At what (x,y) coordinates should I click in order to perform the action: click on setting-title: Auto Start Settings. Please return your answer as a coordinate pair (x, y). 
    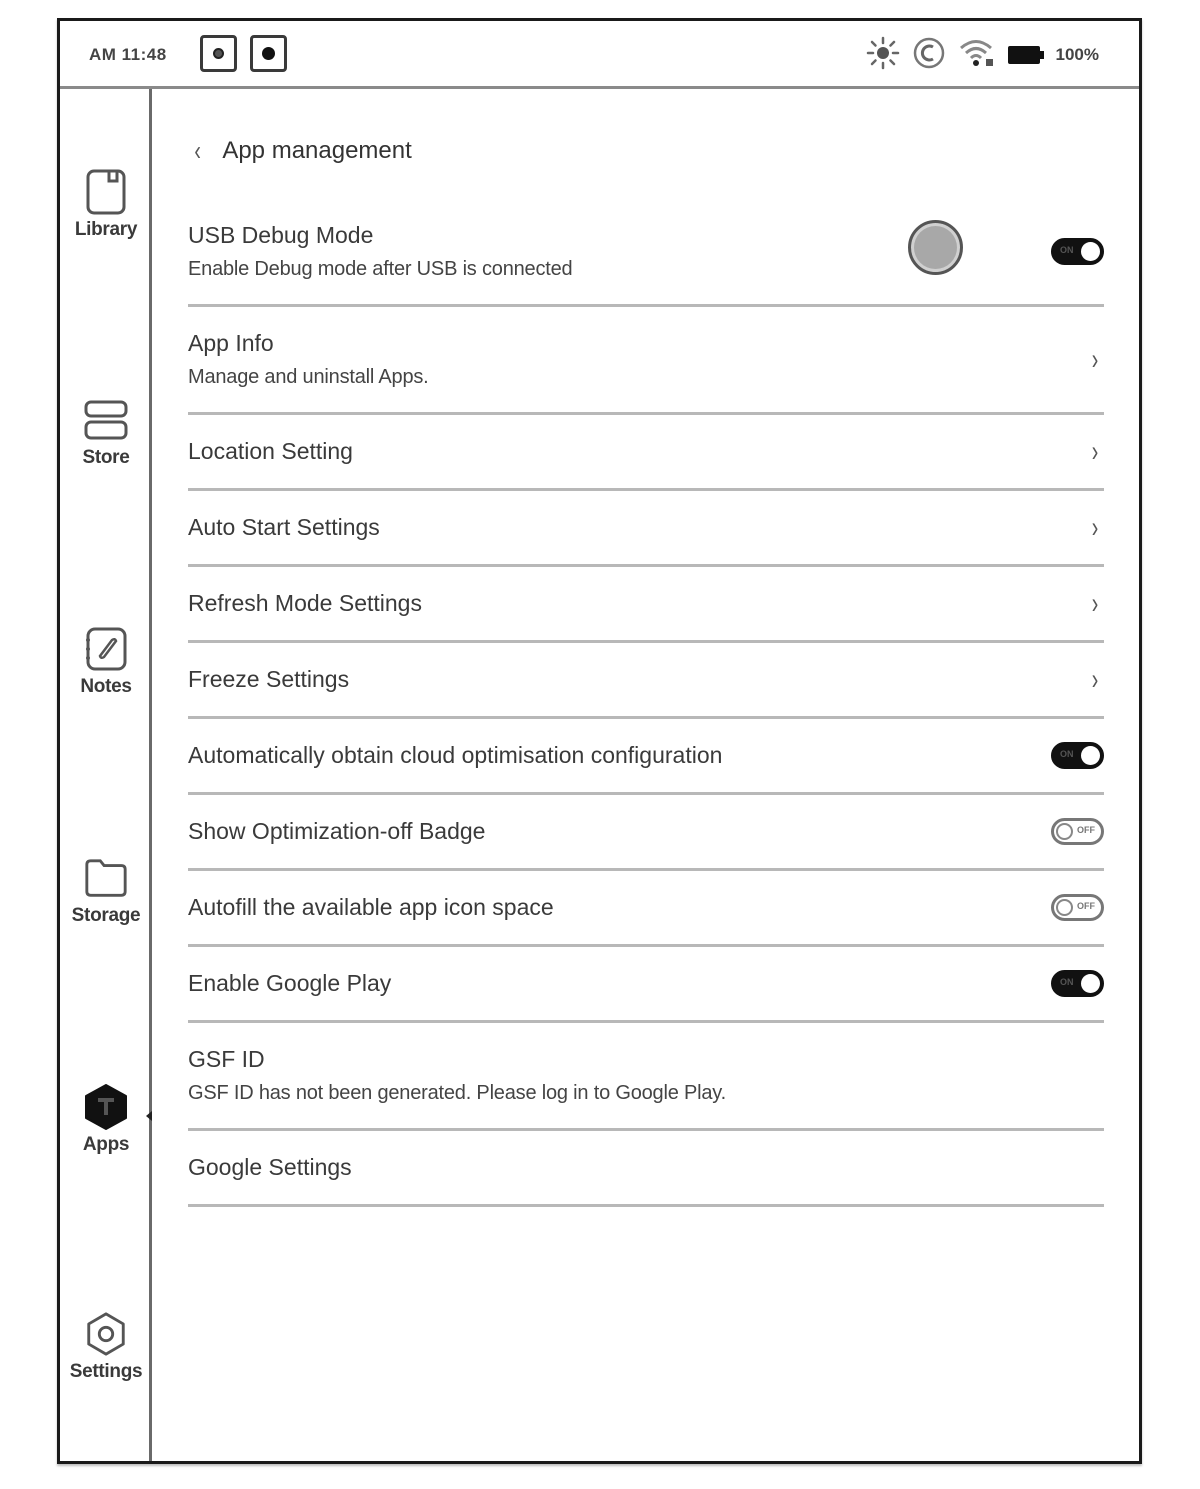
    Looking at the image, I should click on (284, 527).